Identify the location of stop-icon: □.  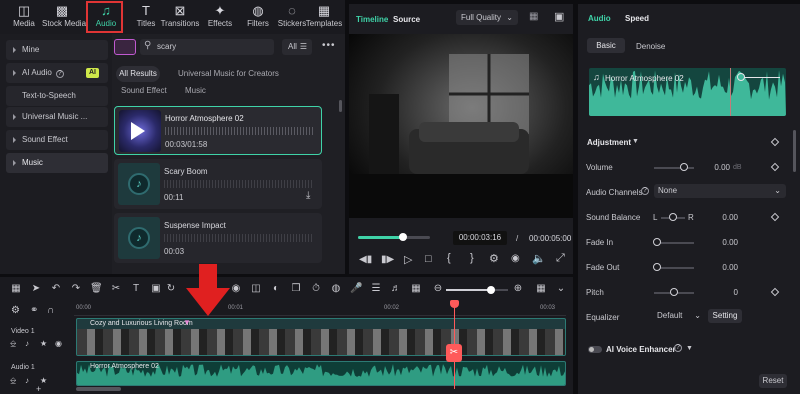
(428, 259).